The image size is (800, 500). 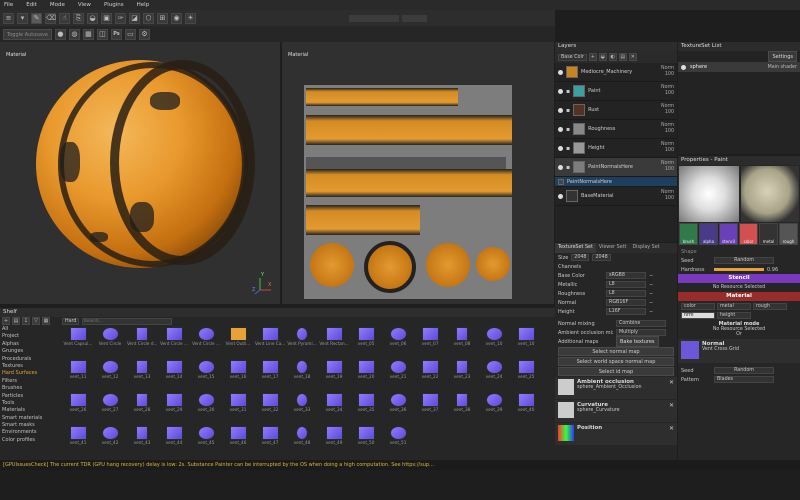 I want to click on photoshop-icon: Ps, so click(x=116, y=34).